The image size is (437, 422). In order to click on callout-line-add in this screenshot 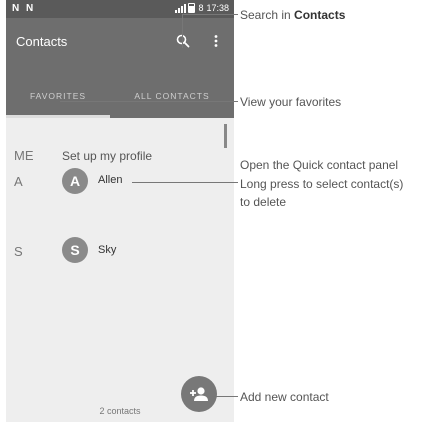, I will do `click(225, 396)`.